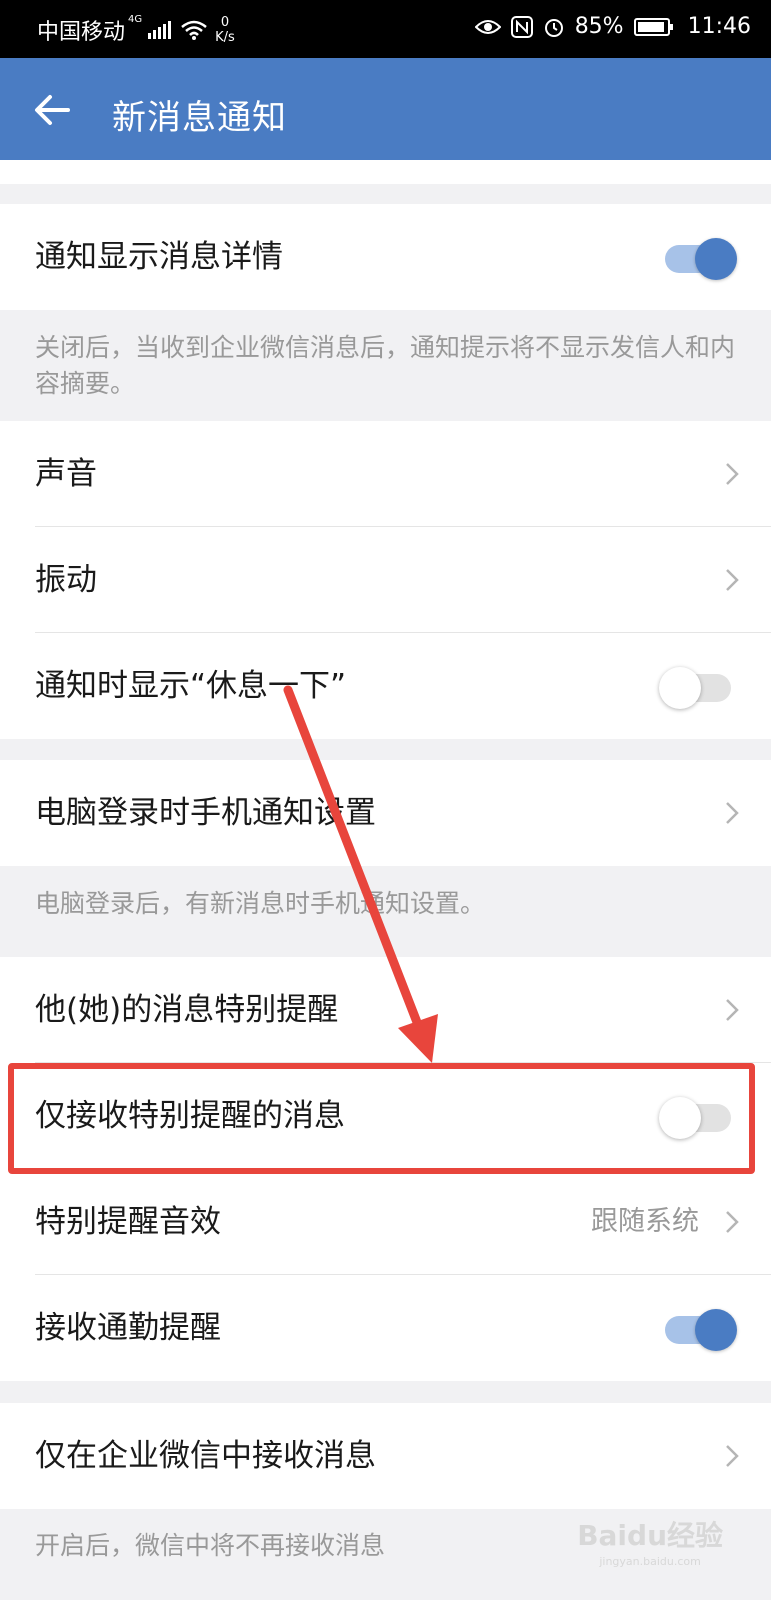 This screenshot has width=771, height=1600. What do you see at coordinates (159, 257) in the screenshot?
I see `row-label: 通知显示消息详情` at bounding box center [159, 257].